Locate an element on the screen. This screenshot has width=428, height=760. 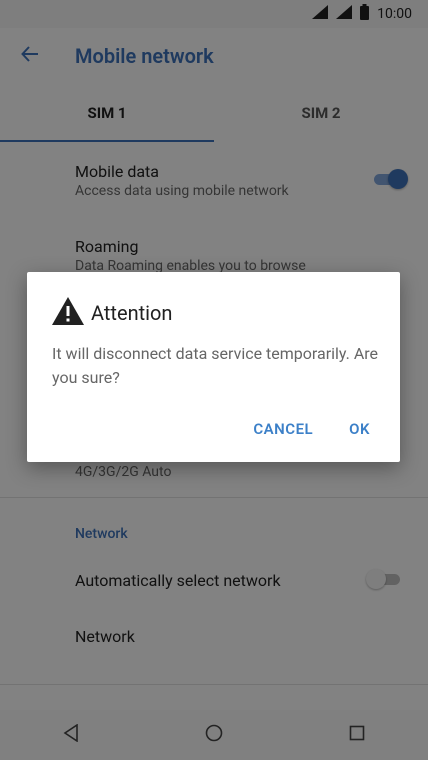
warning-icon is located at coordinates (68, 313).